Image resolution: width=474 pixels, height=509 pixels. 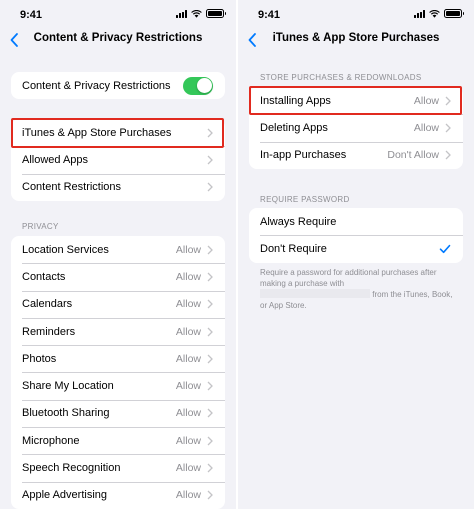 I want to click on highlight-box-installing-apps, so click(x=355, y=100).